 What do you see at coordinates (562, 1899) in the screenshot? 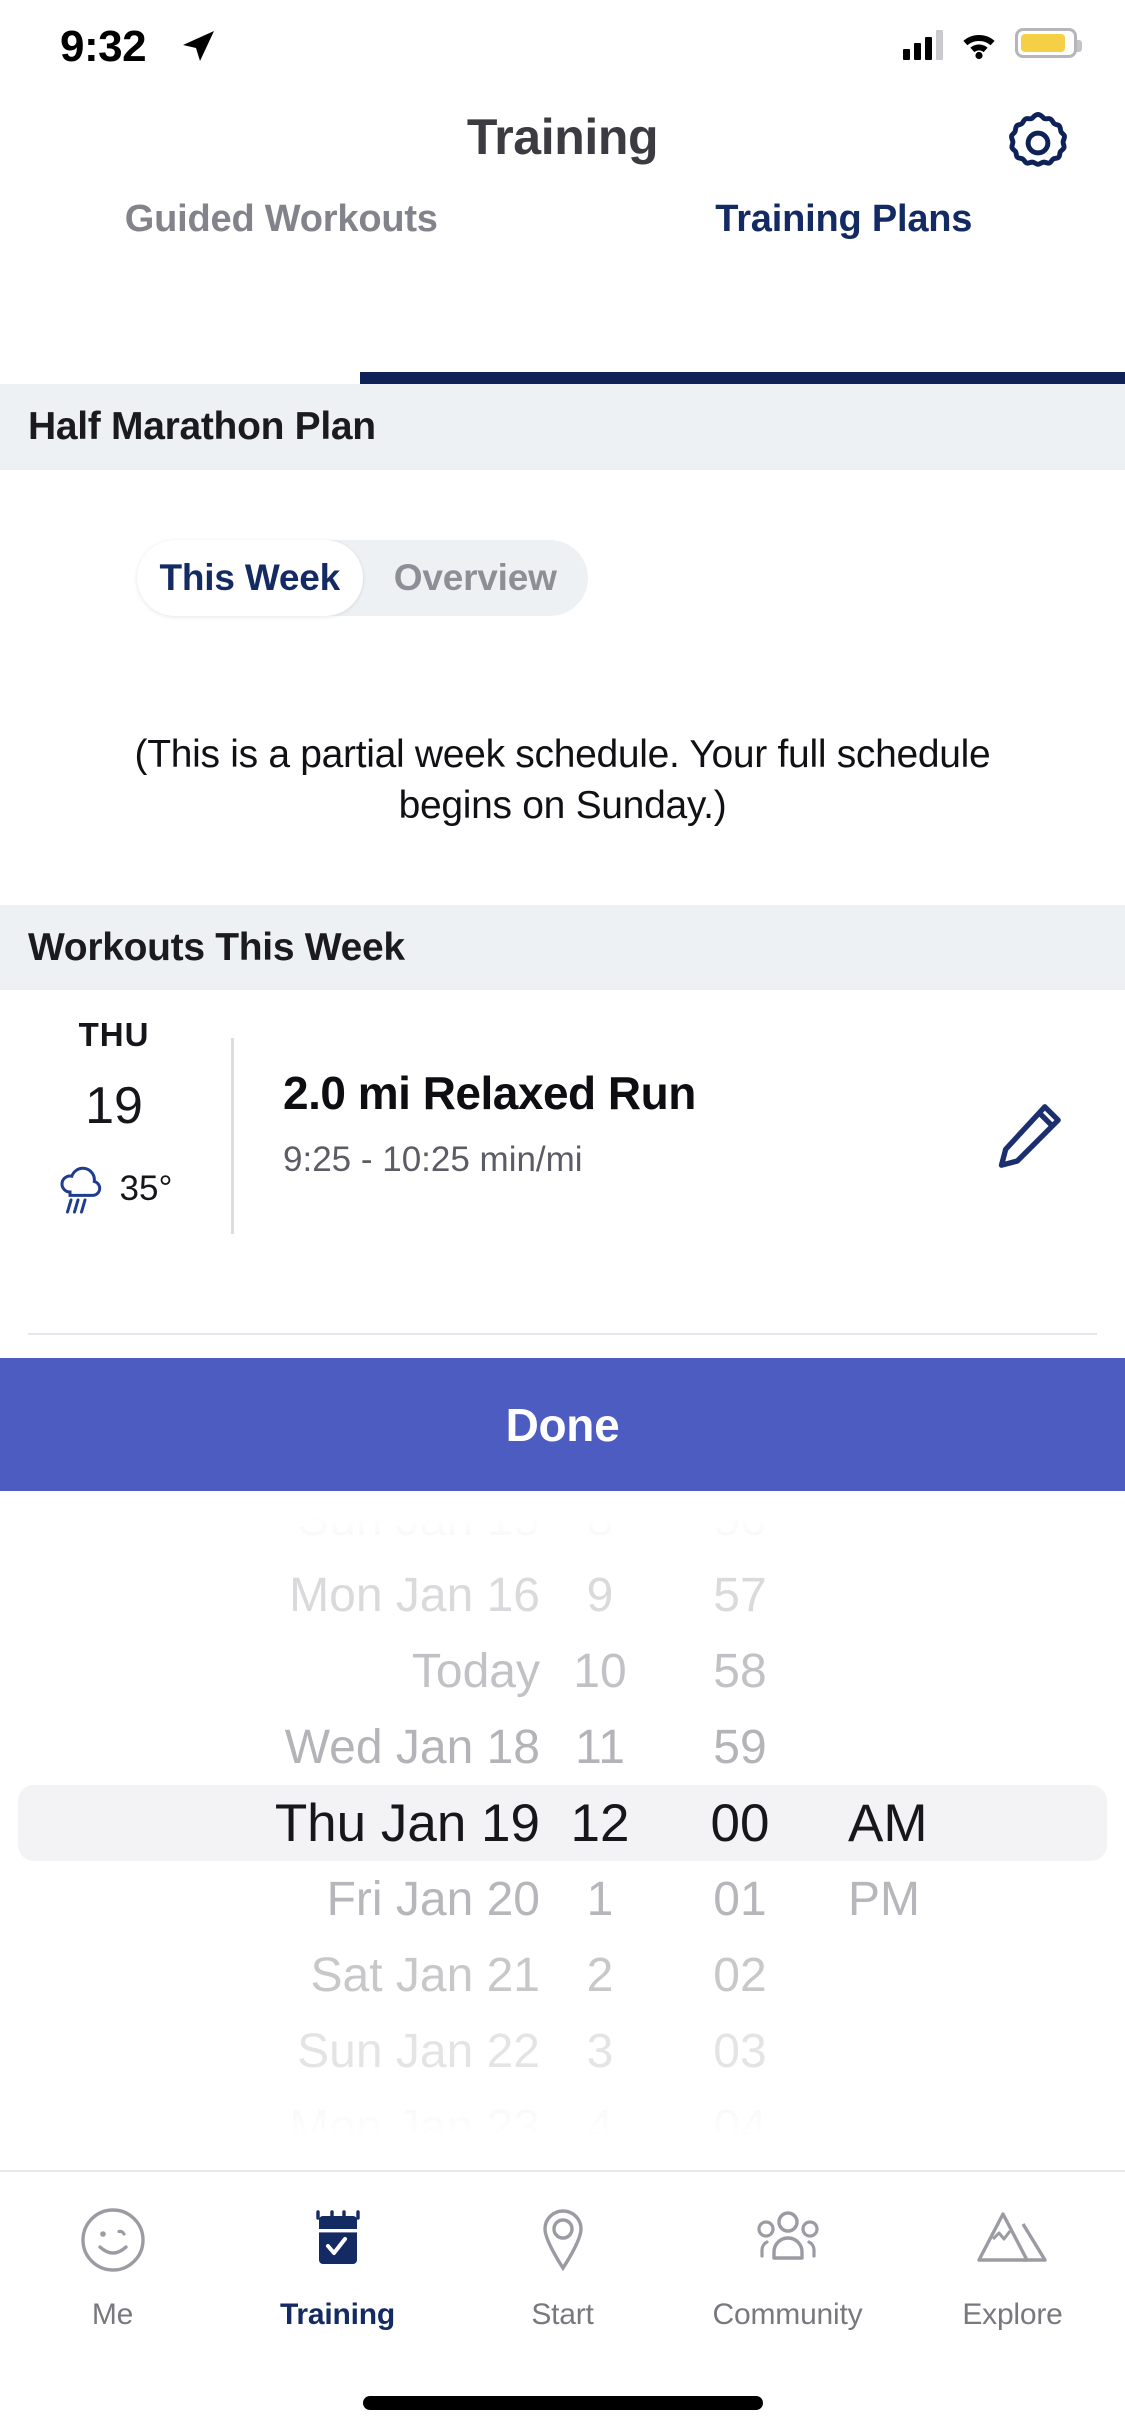
I see `picker-row: Fri Jan 20 1 01 PM` at bounding box center [562, 1899].